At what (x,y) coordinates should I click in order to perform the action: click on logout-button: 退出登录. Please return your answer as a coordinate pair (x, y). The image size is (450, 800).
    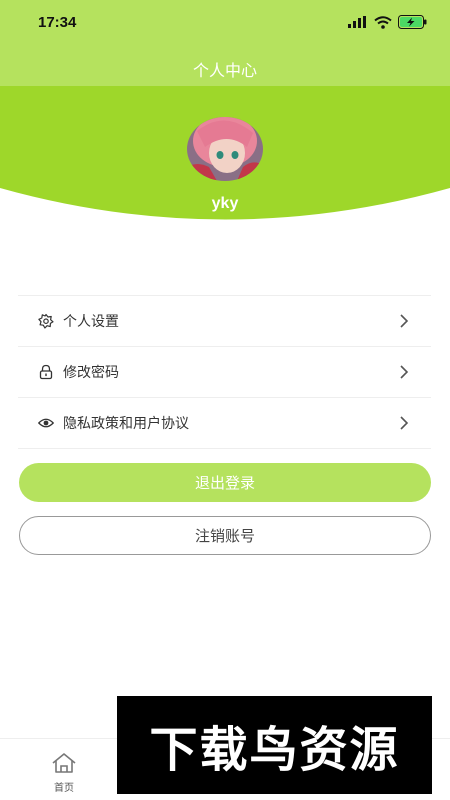
    Looking at the image, I should click on (225, 482).